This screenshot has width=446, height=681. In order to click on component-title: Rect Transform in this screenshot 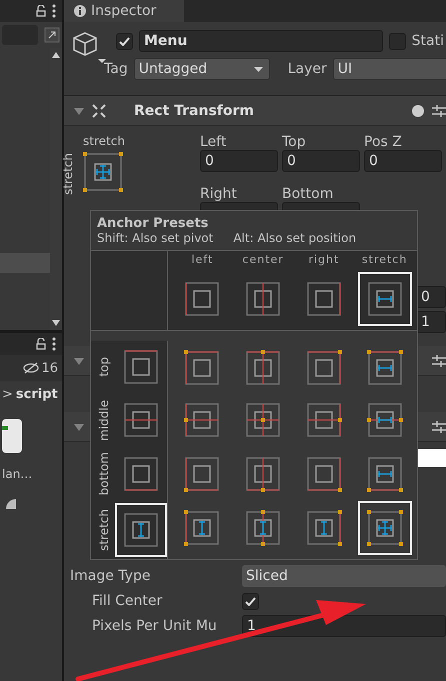, I will do `click(194, 110)`.